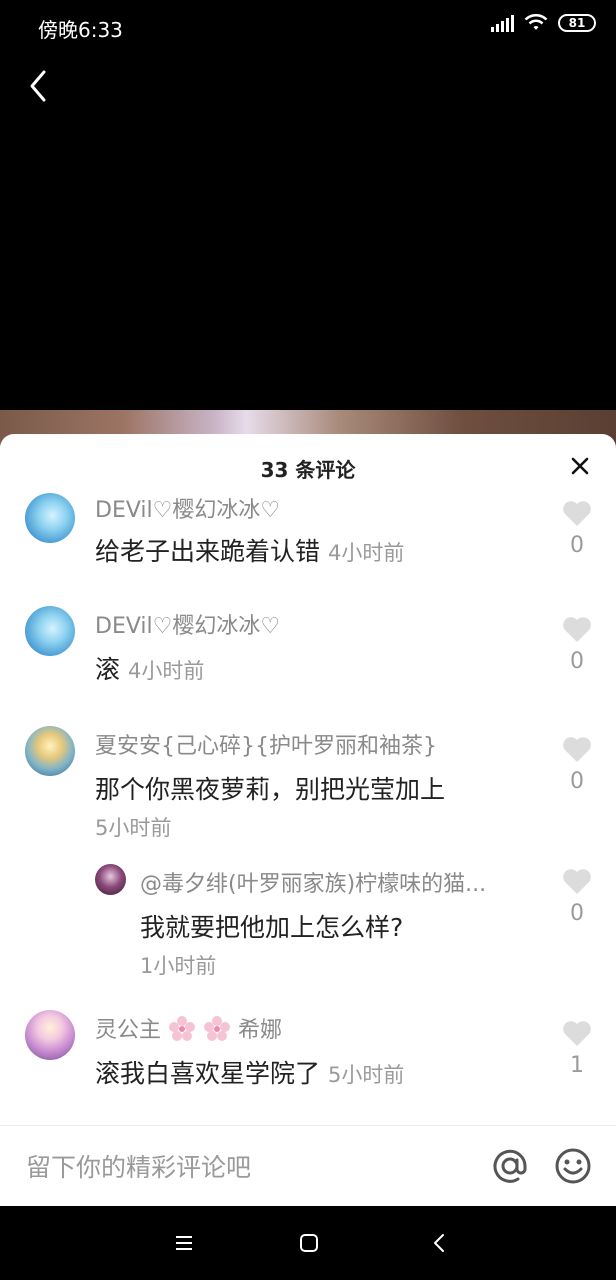 This screenshot has width=616, height=1280. I want to click on signal-icon, so click(502, 23).